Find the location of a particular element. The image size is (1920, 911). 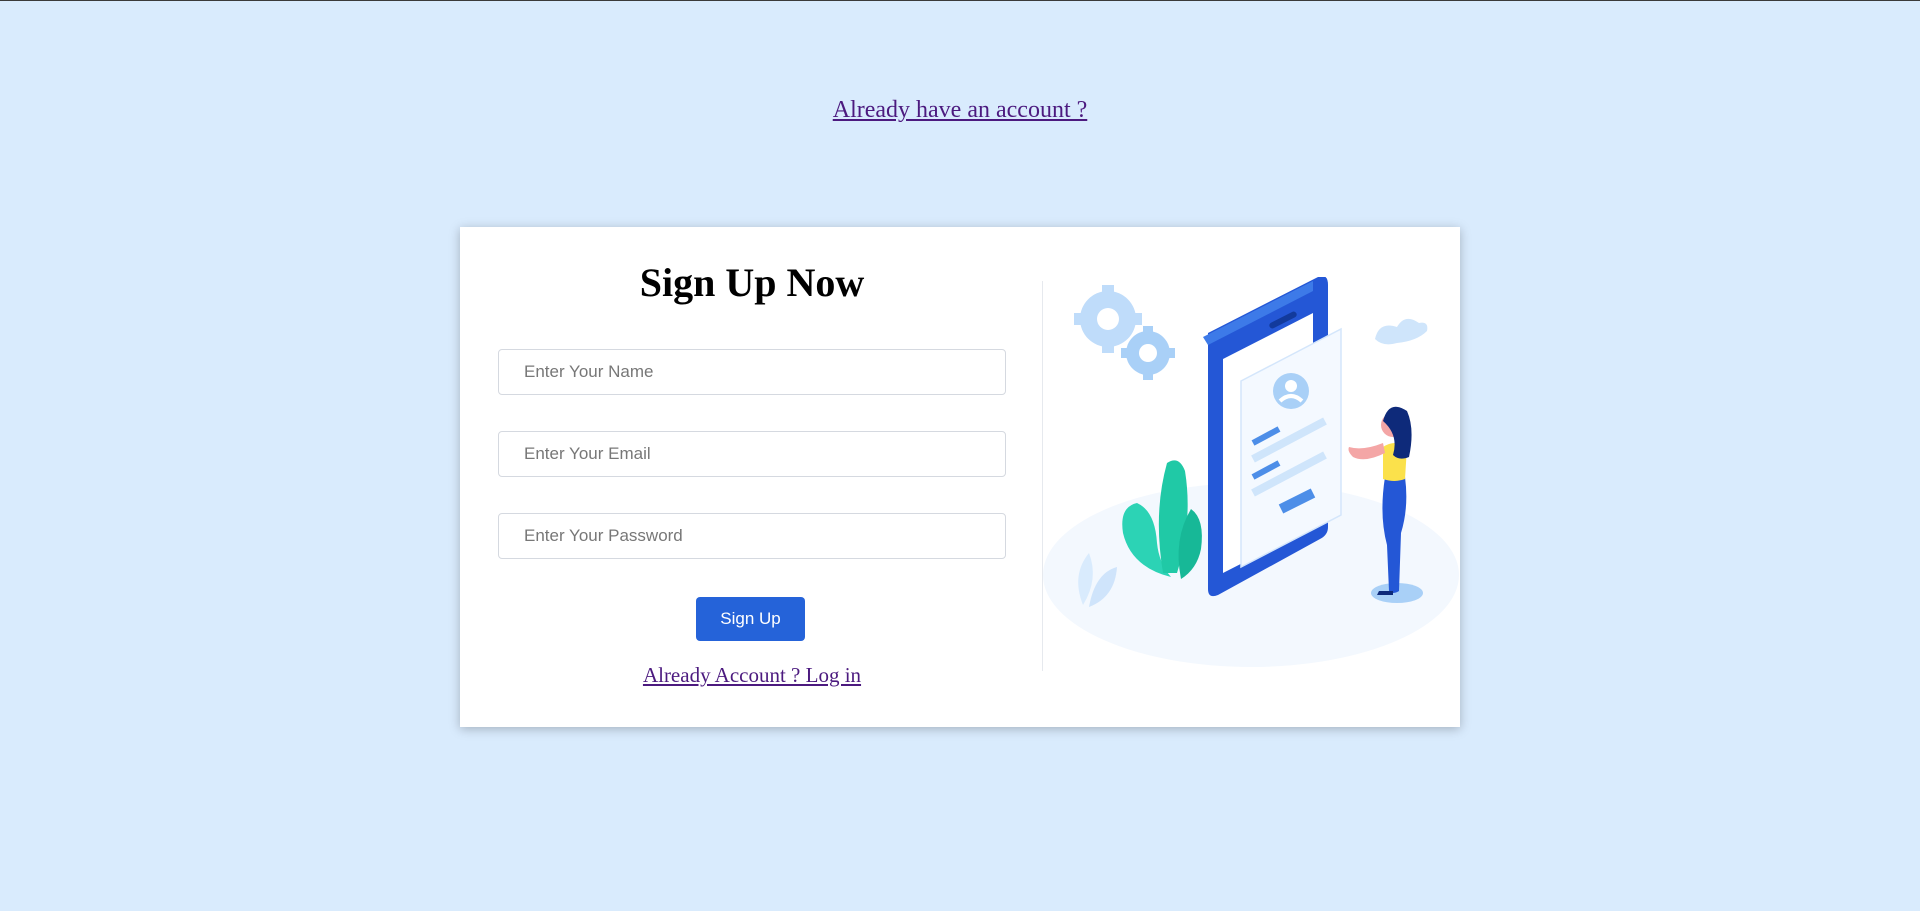

signup-illustration is located at coordinates (1251, 472).